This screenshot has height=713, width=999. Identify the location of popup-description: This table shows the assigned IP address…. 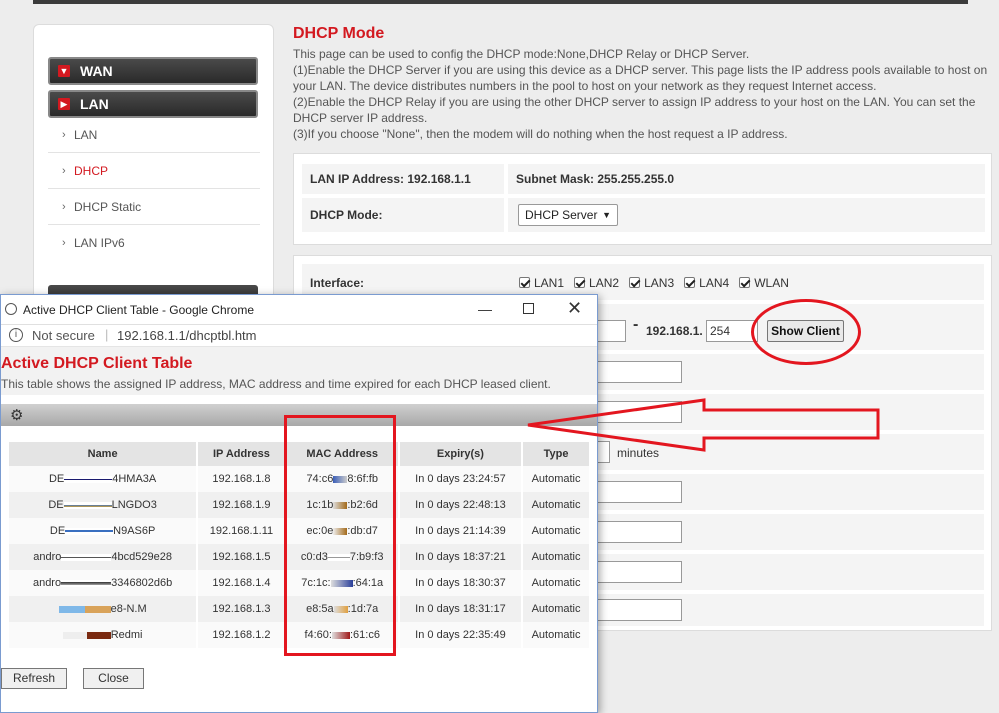
(276, 384).